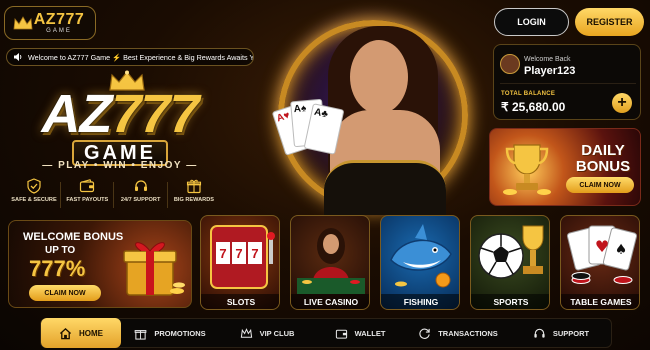 The height and width of the screenshot is (350, 650). What do you see at coordinates (510, 301) in the screenshot?
I see `category-label: SPORTS` at bounding box center [510, 301].